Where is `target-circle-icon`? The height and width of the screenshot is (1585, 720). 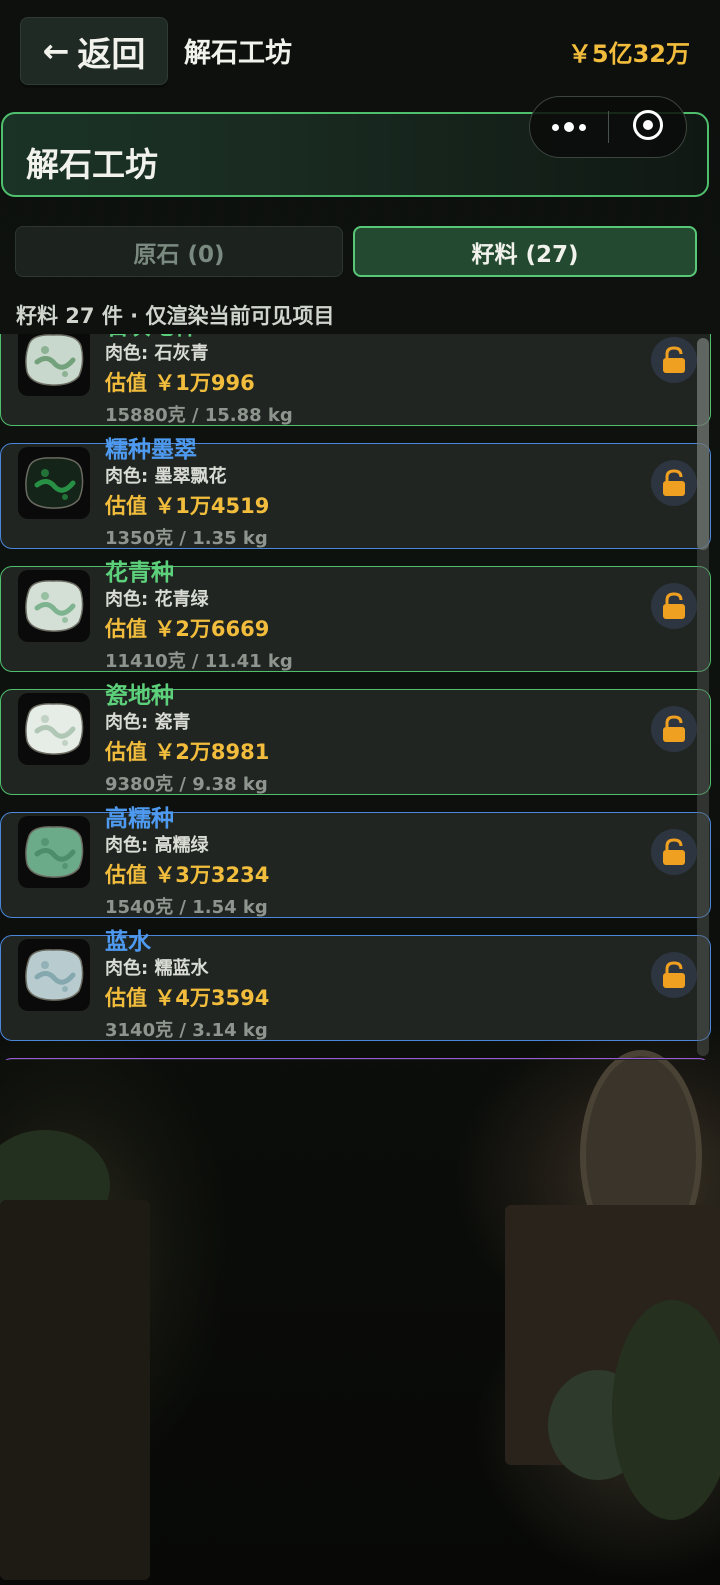 target-circle-icon is located at coordinates (648, 125).